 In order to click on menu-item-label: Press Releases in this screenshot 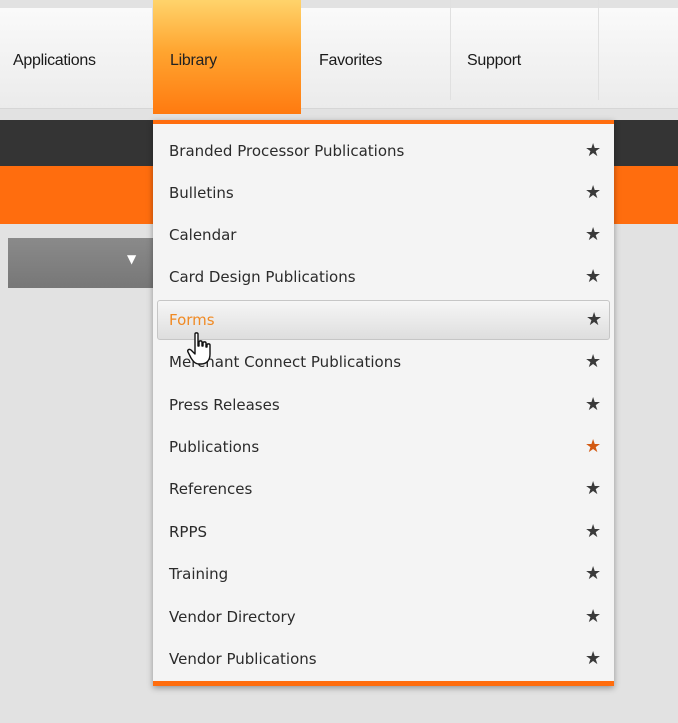, I will do `click(224, 405)`.